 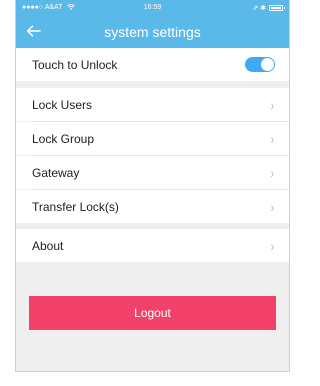 I want to click on back-arrow-icon, so click(x=33, y=31).